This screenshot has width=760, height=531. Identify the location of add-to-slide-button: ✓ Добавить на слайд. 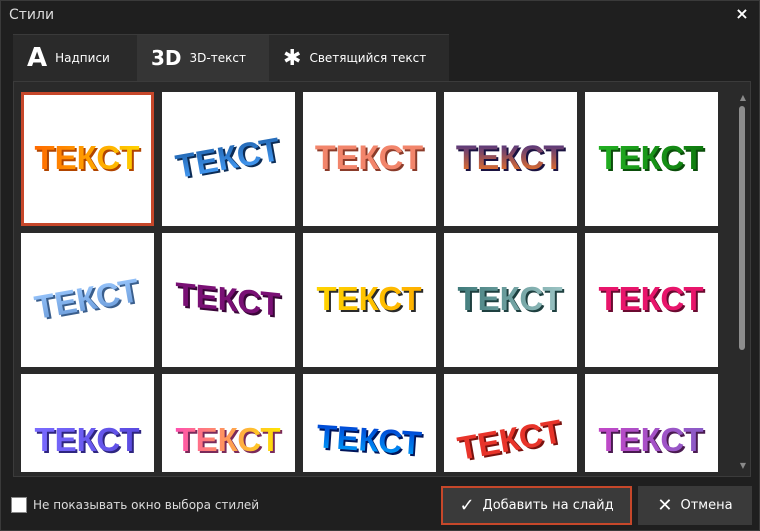
(536, 505).